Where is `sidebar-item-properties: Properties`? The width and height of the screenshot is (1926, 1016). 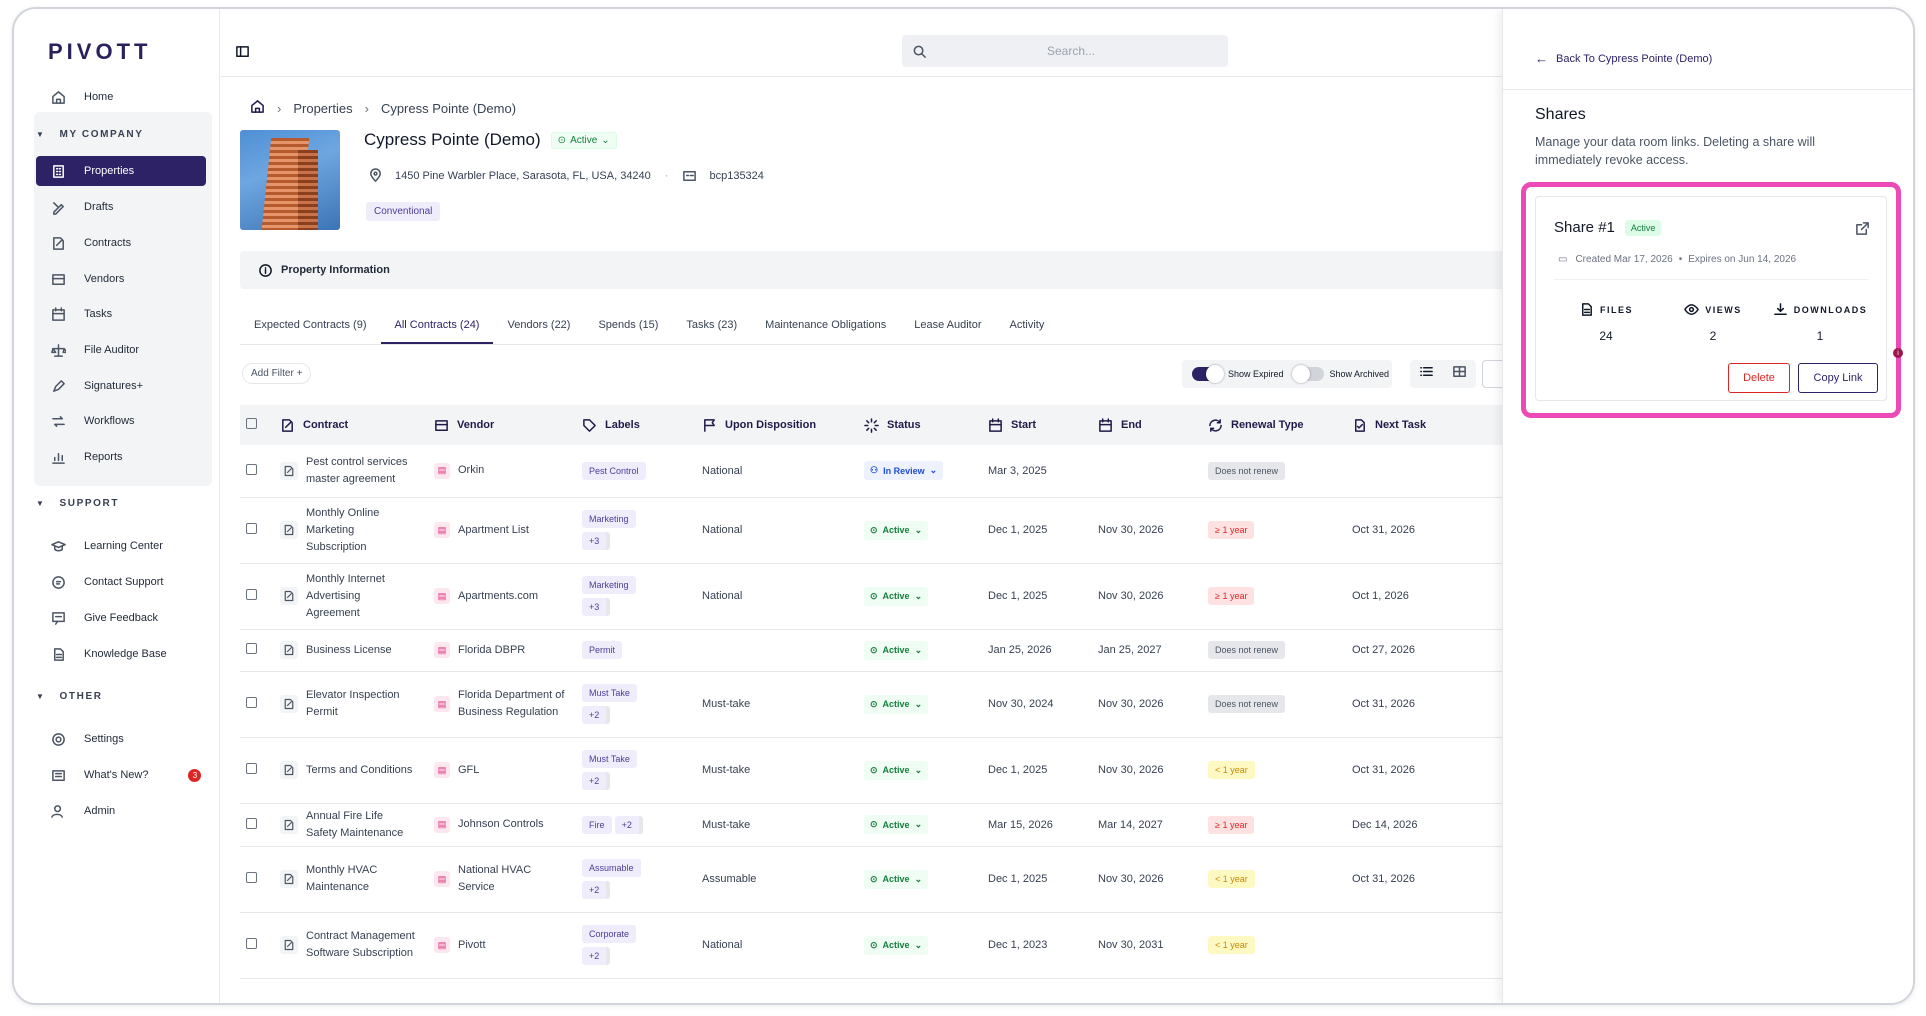 sidebar-item-properties: Properties is located at coordinates (121, 171).